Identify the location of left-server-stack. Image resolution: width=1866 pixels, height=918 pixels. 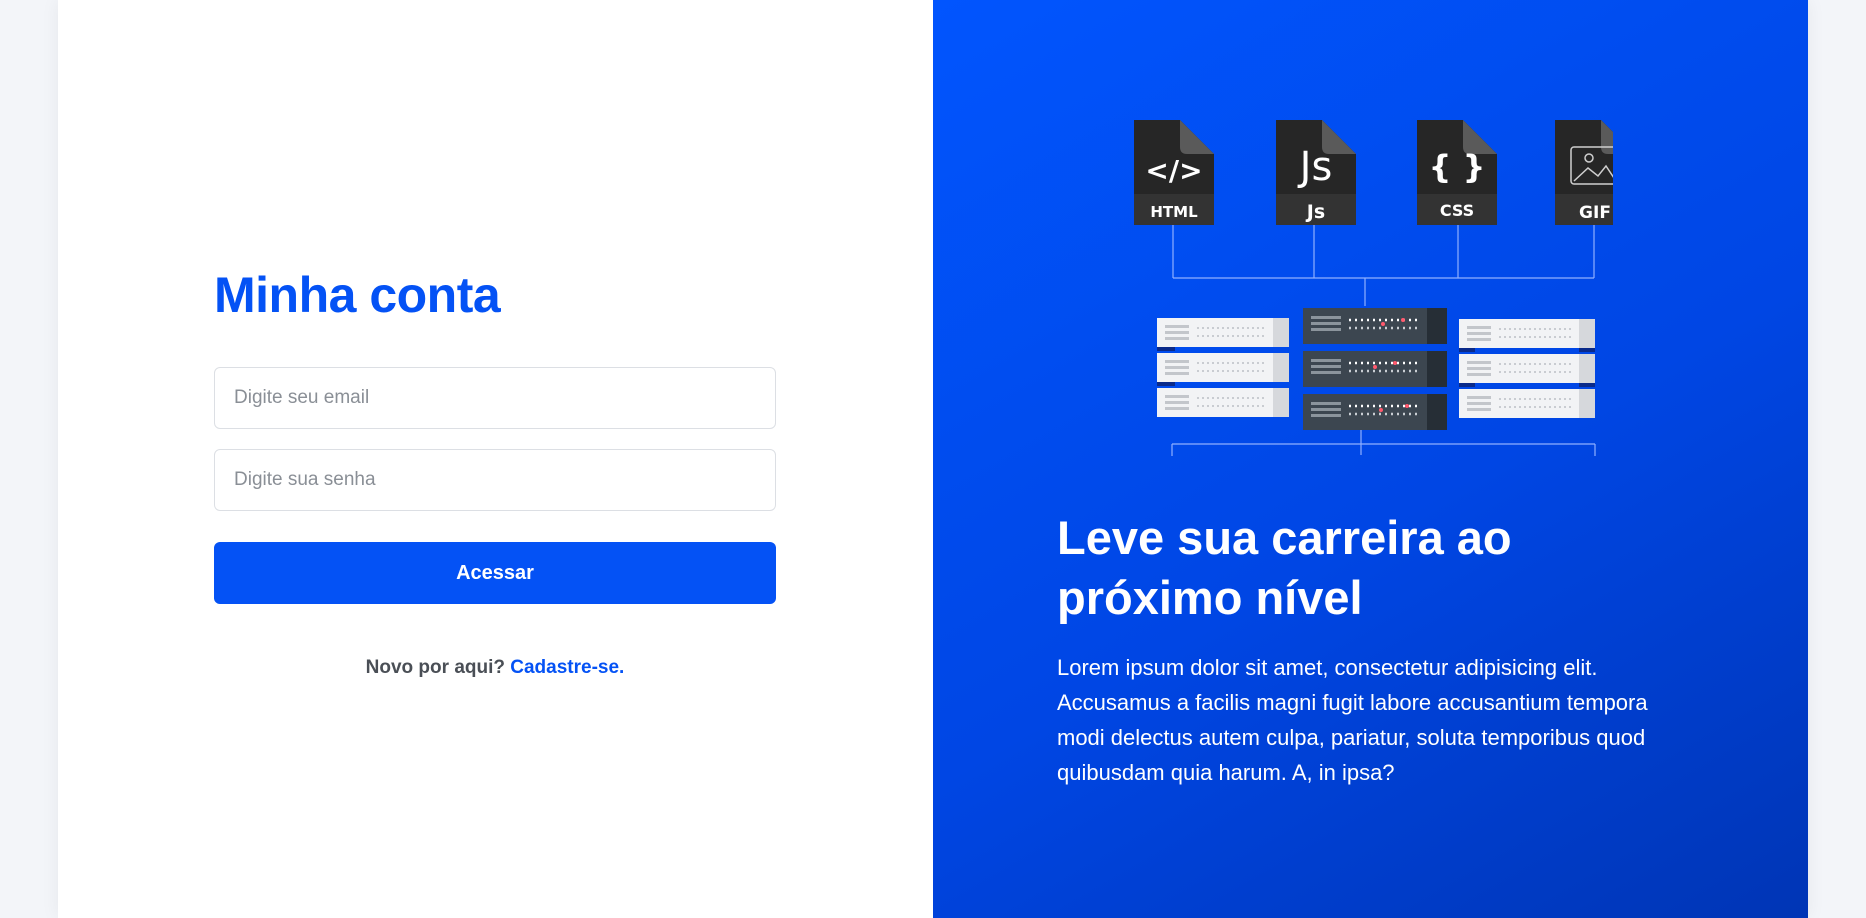
(1223, 367).